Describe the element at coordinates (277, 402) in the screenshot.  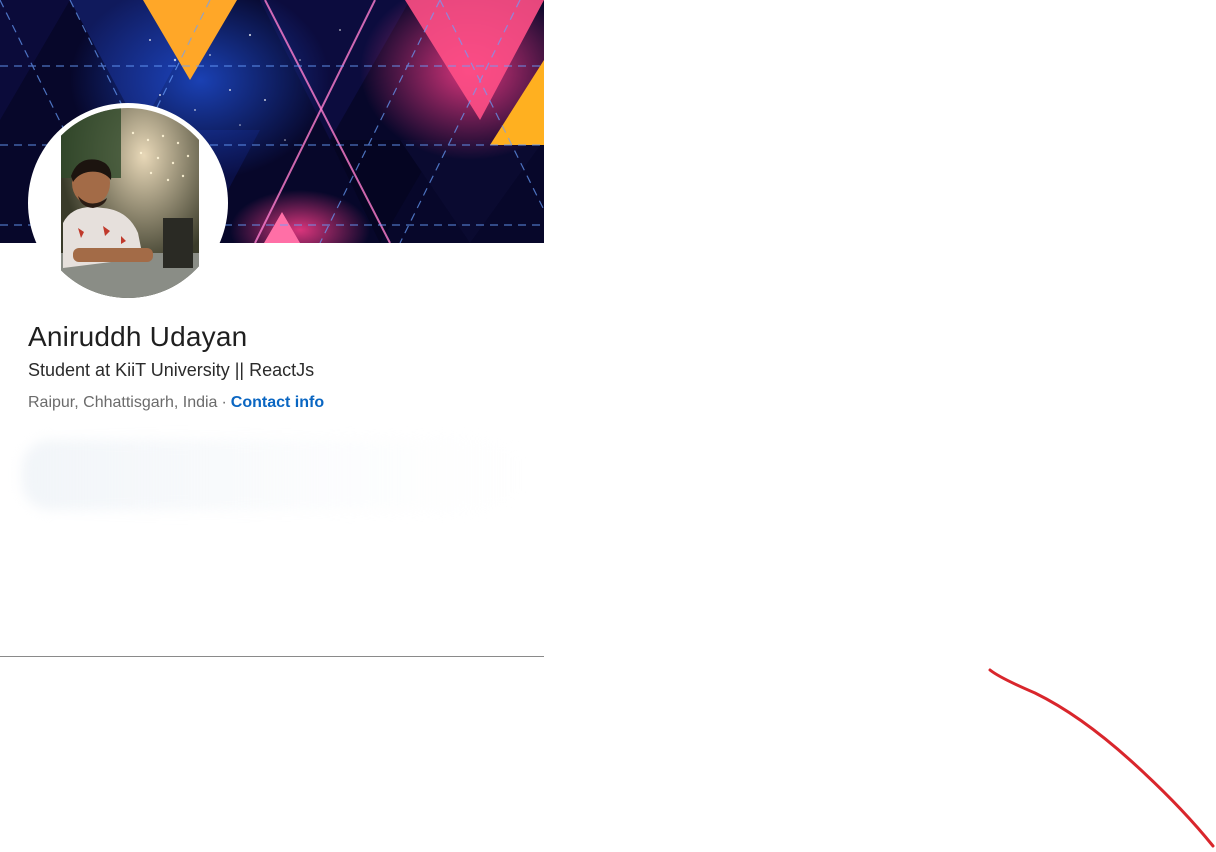
I see `contact-info-link: Contact info` at that location.